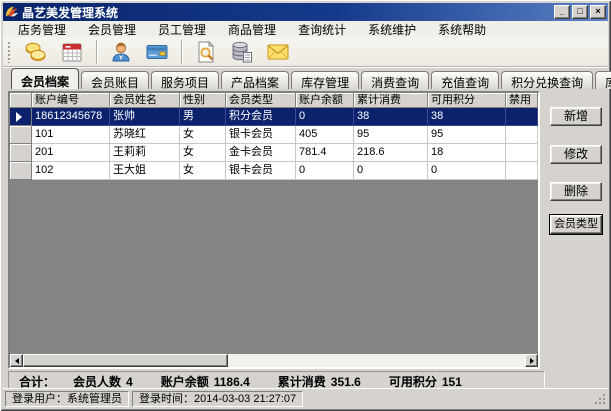  I want to click on cell-name: 王莉莉, so click(145, 153).